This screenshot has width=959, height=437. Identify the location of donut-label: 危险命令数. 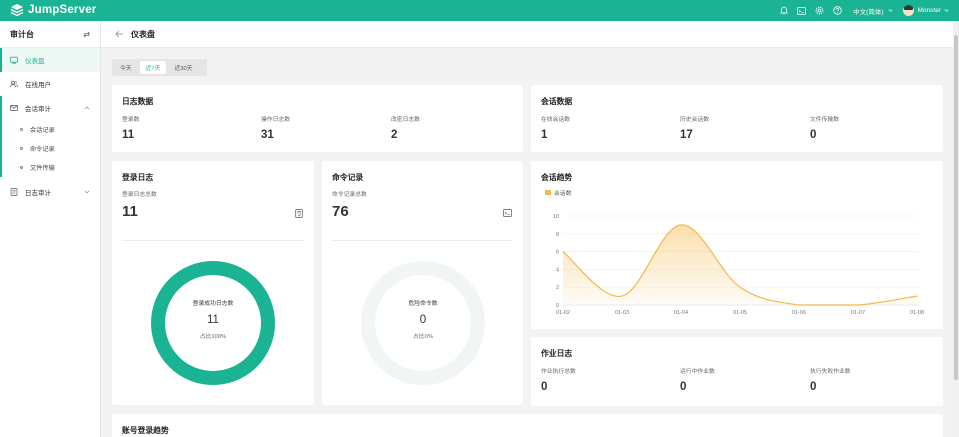
(423, 304).